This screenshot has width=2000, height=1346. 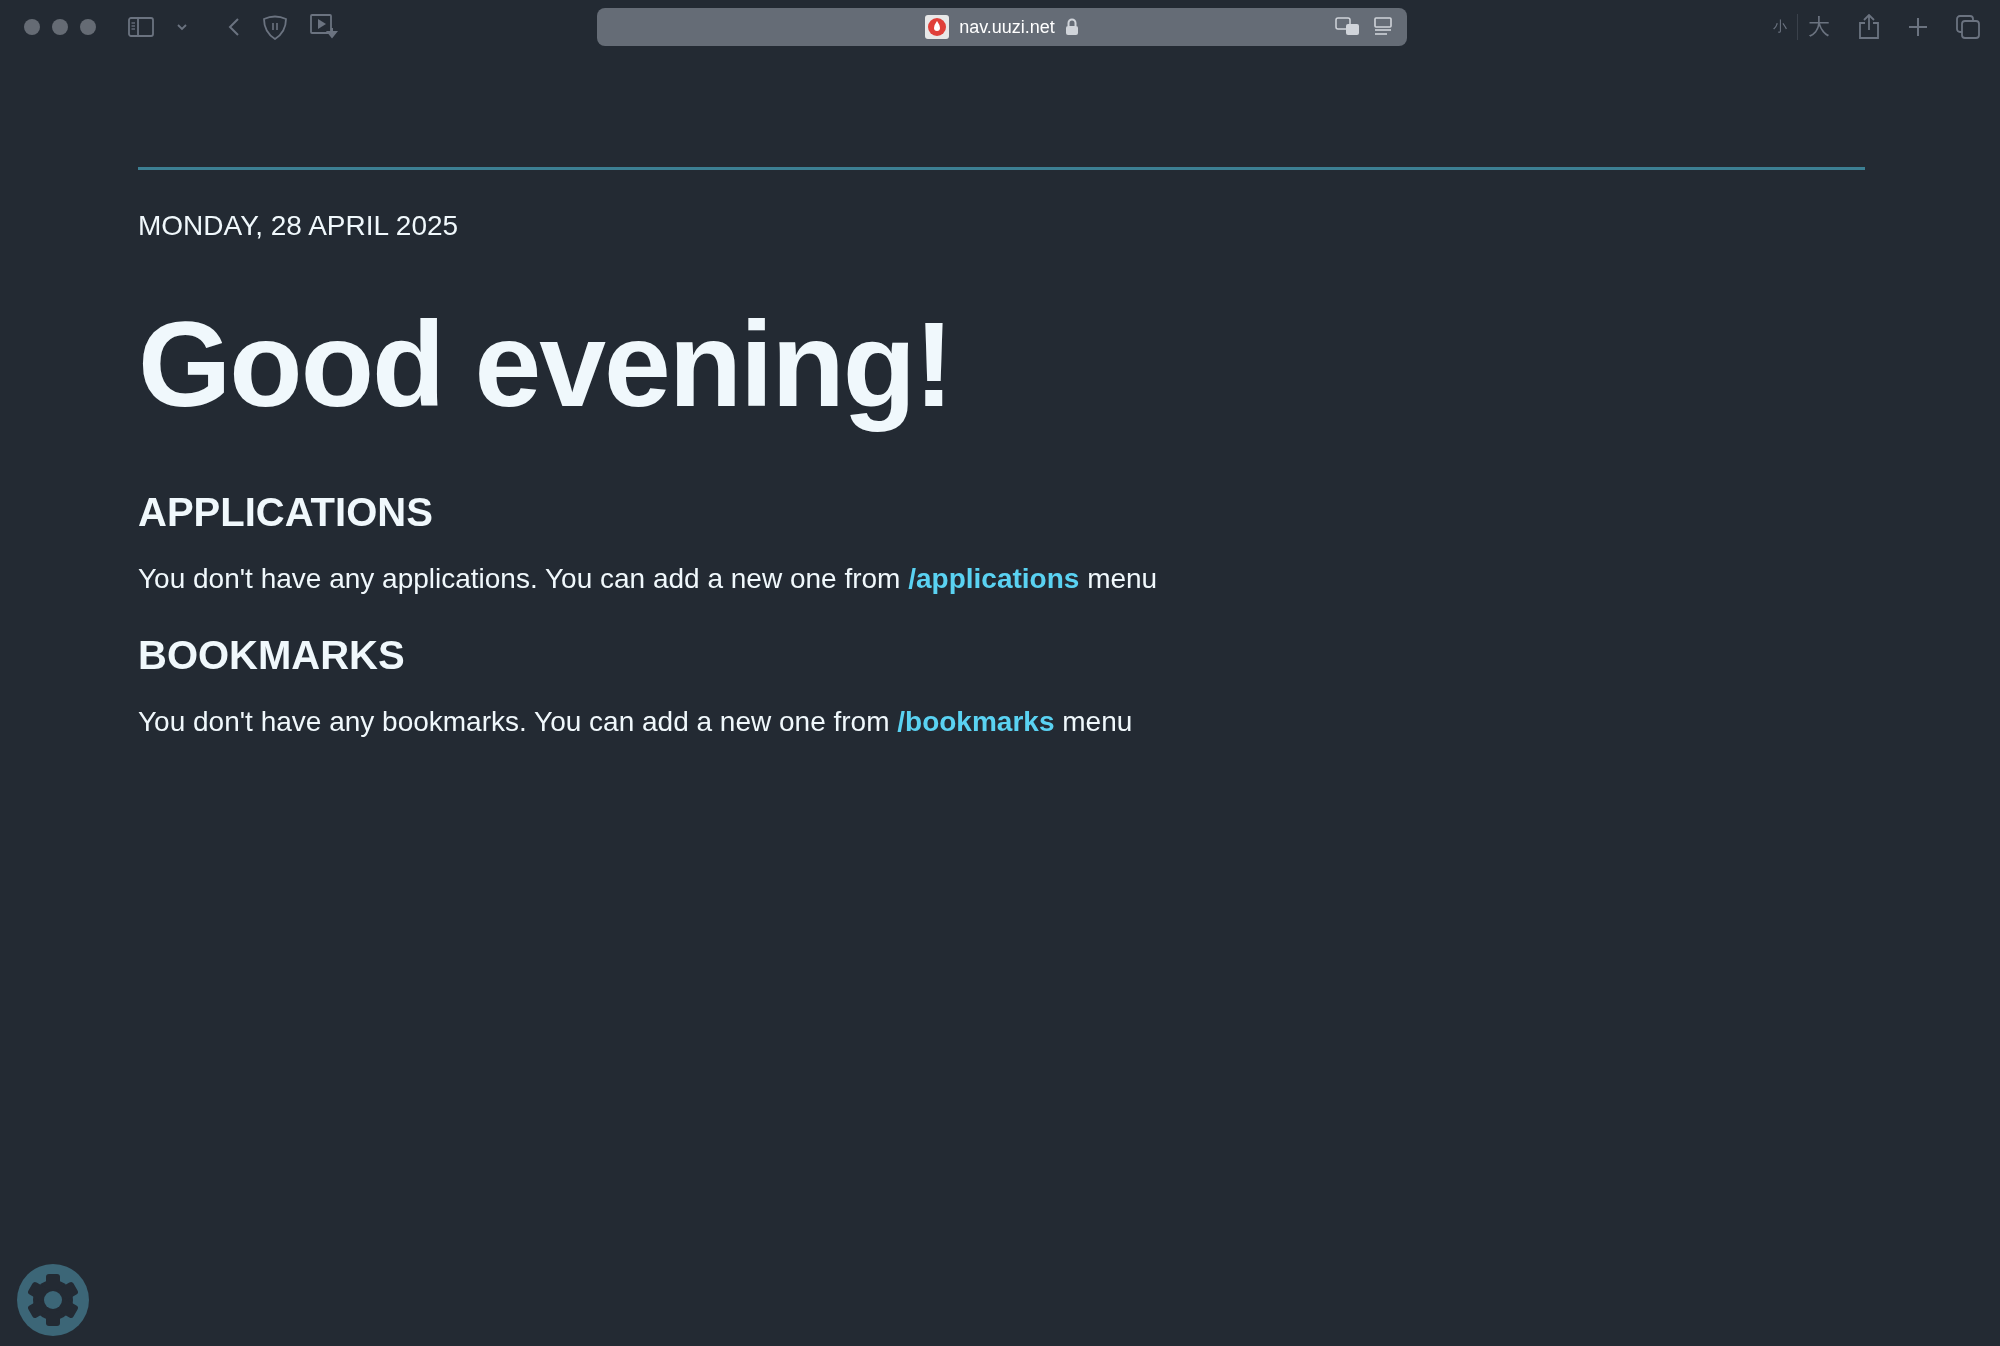 What do you see at coordinates (324, 27) in the screenshot?
I see `media-download-icon` at bounding box center [324, 27].